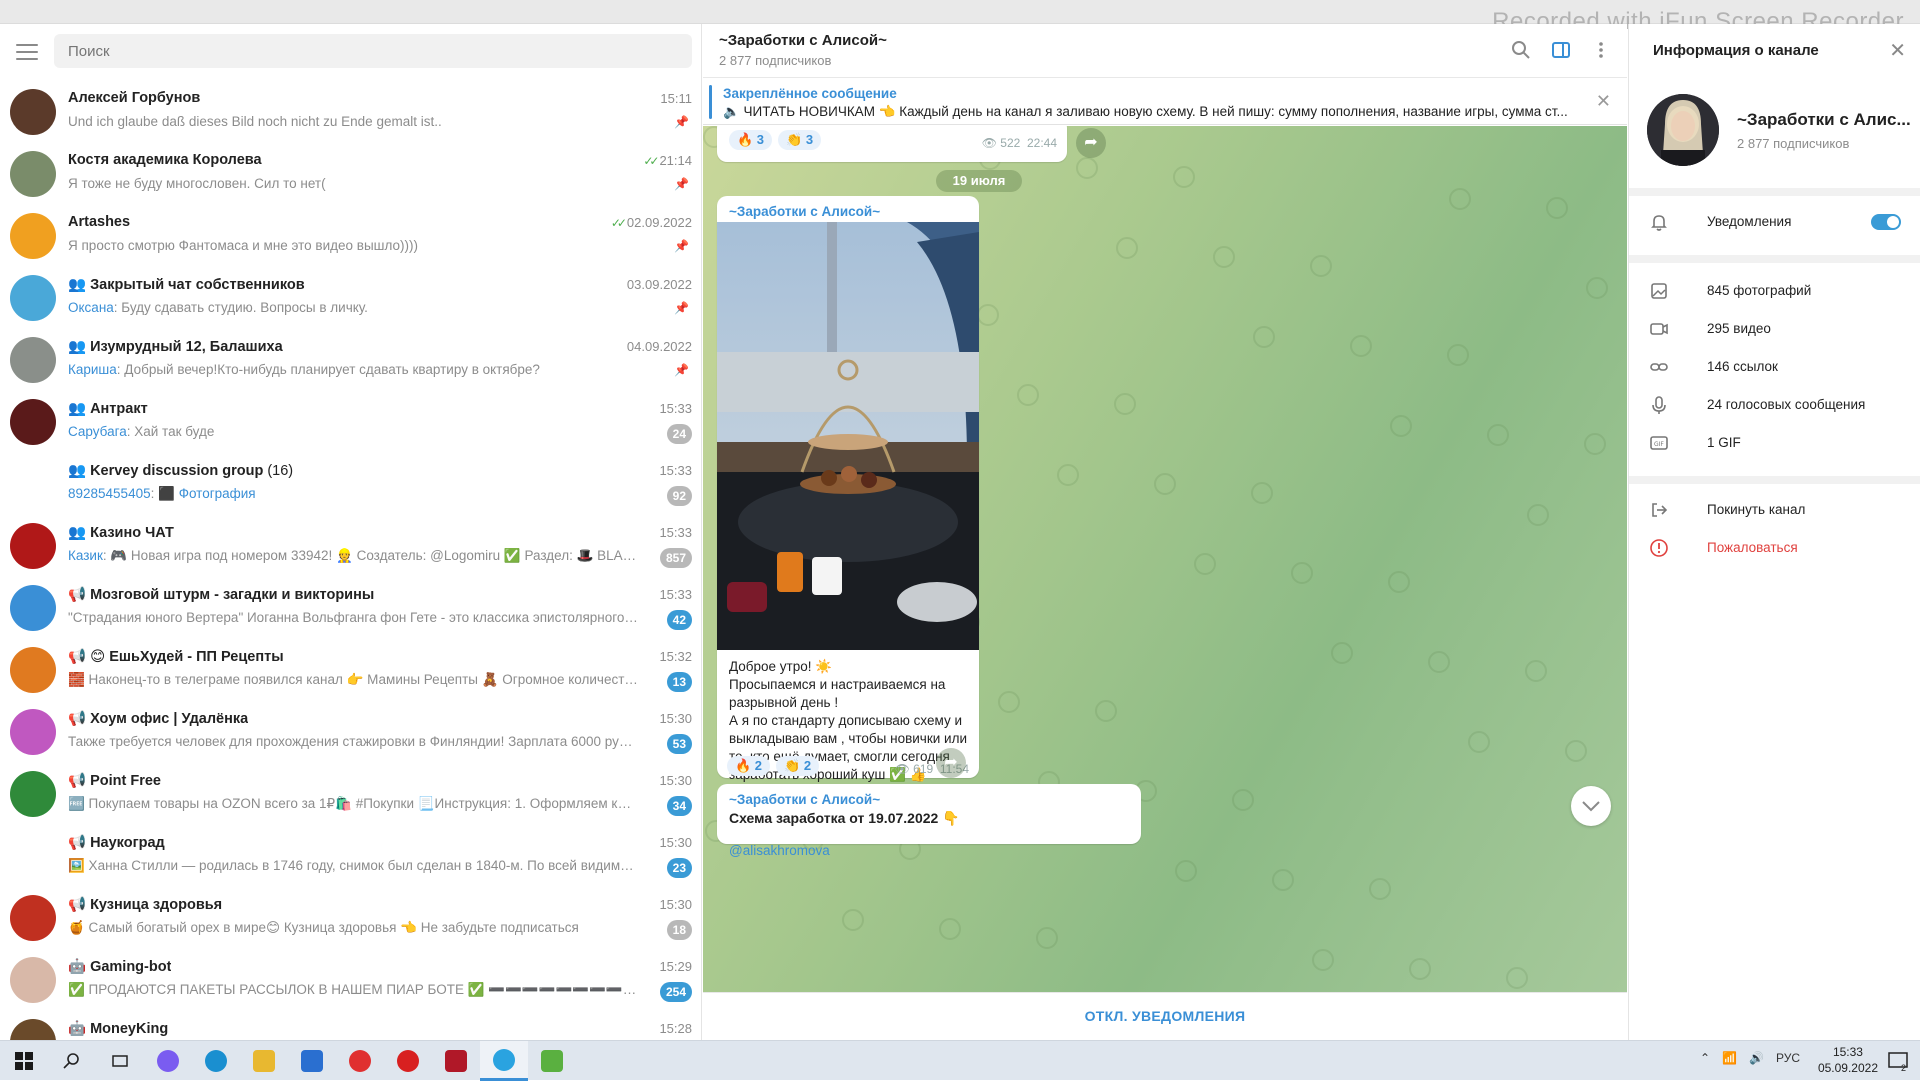  Describe the element at coordinates (1659, 405) in the screenshot. I see `microphone-icon` at that location.